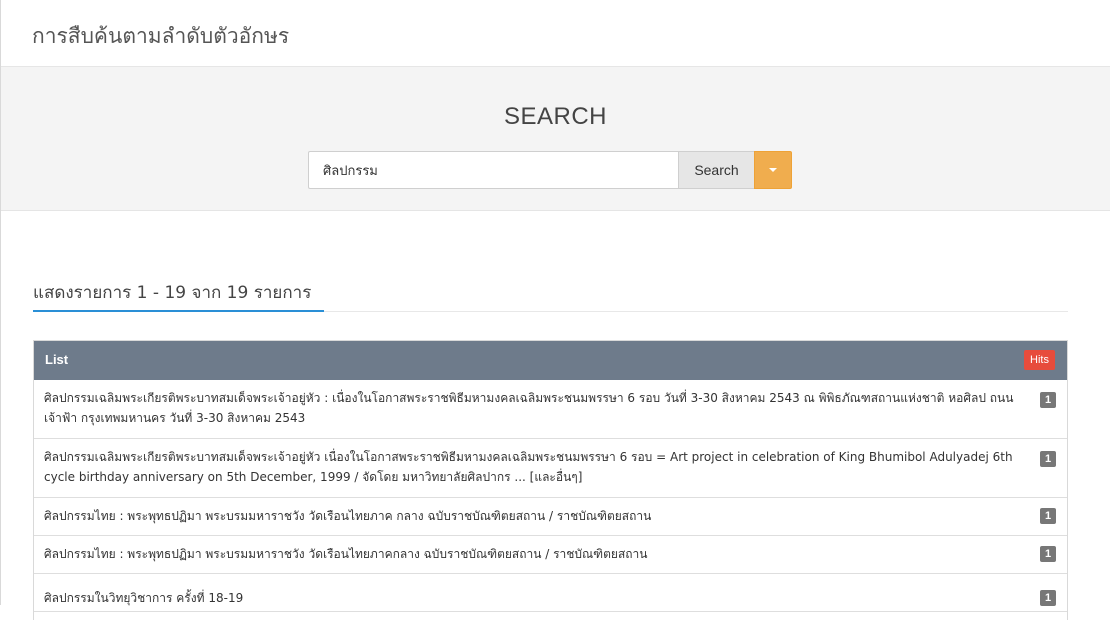 Image resolution: width=1110 pixels, height=620 pixels. What do you see at coordinates (493, 170) in the screenshot?
I see `search-input` at bounding box center [493, 170].